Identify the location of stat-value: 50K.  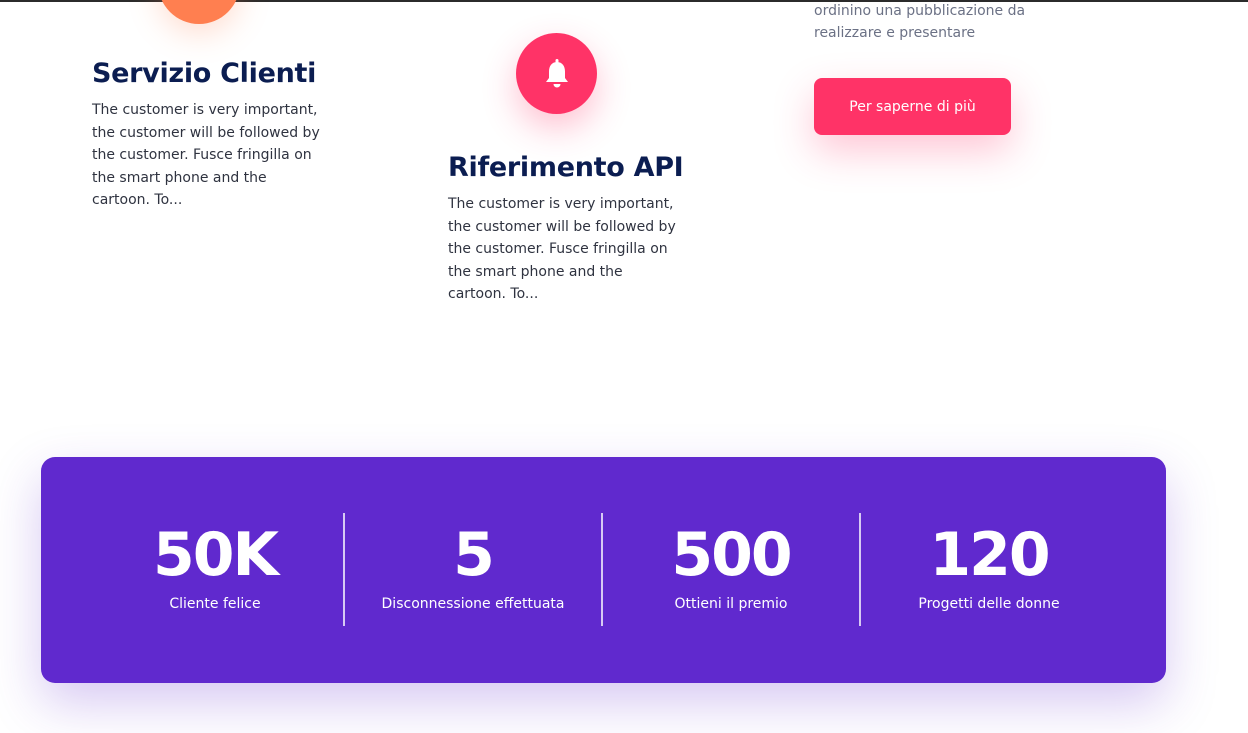
(216, 555).